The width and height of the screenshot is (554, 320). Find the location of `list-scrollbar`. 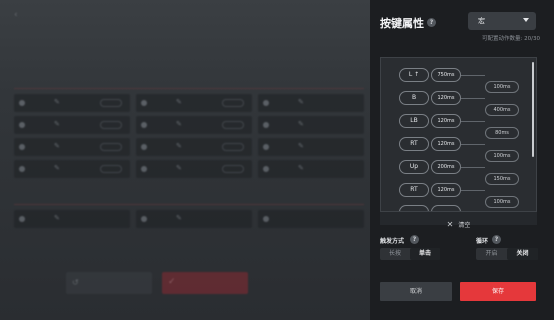

list-scrollbar is located at coordinates (533, 109).